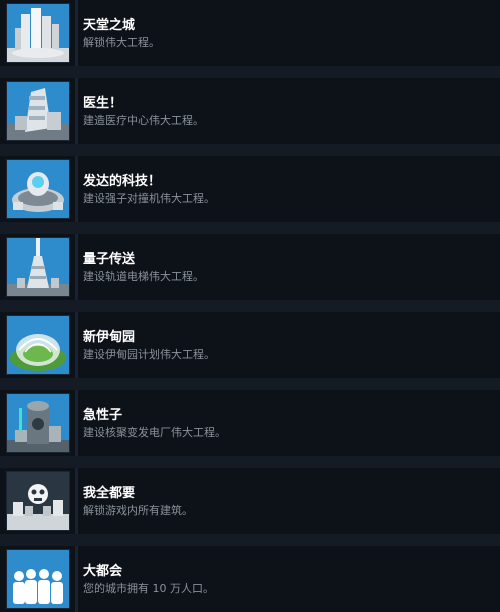 The width and height of the screenshot is (500, 612). Describe the element at coordinates (148, 588) in the screenshot. I see `achievement-description: 您的城市拥有 10 万人口。` at that location.